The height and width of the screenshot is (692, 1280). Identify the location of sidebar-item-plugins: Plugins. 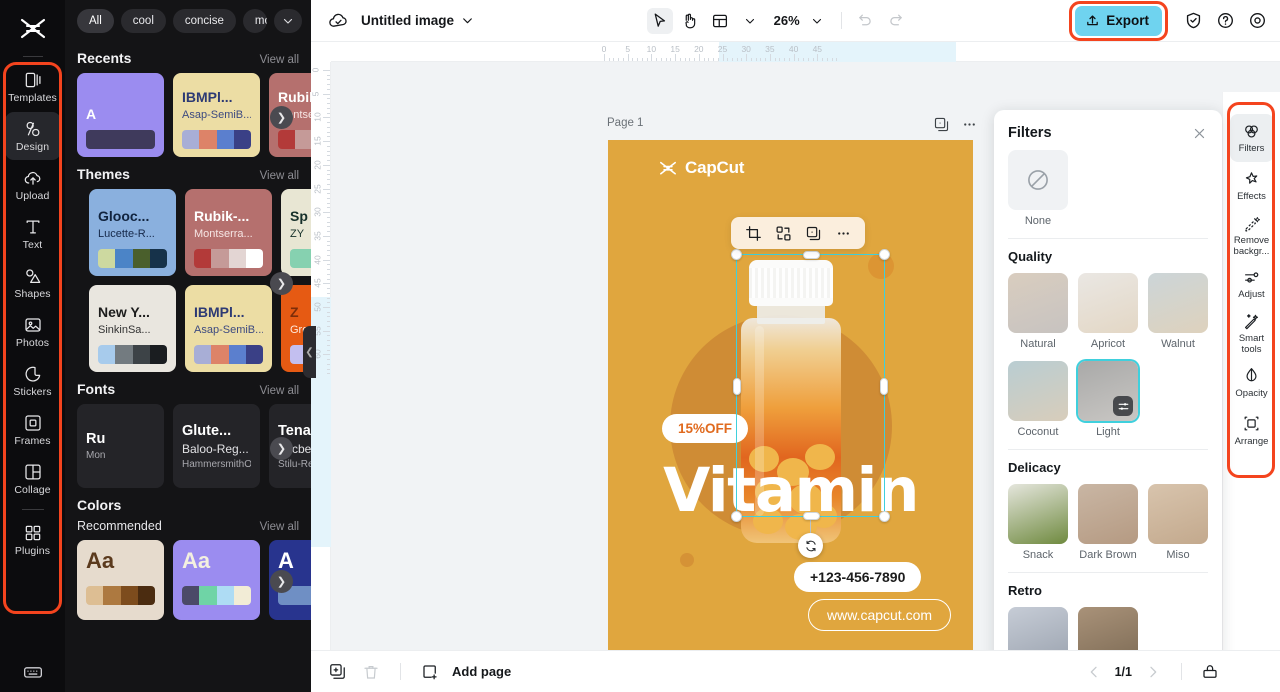
(33, 540).